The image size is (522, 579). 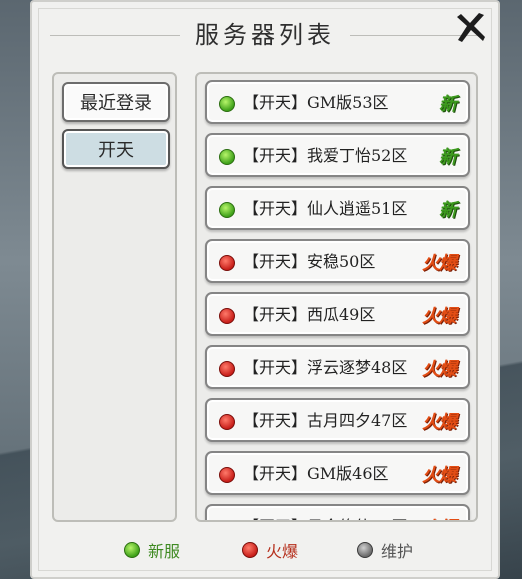 What do you see at coordinates (309, 261) in the screenshot?
I see `server-name: 【开天】安稳50区` at bounding box center [309, 261].